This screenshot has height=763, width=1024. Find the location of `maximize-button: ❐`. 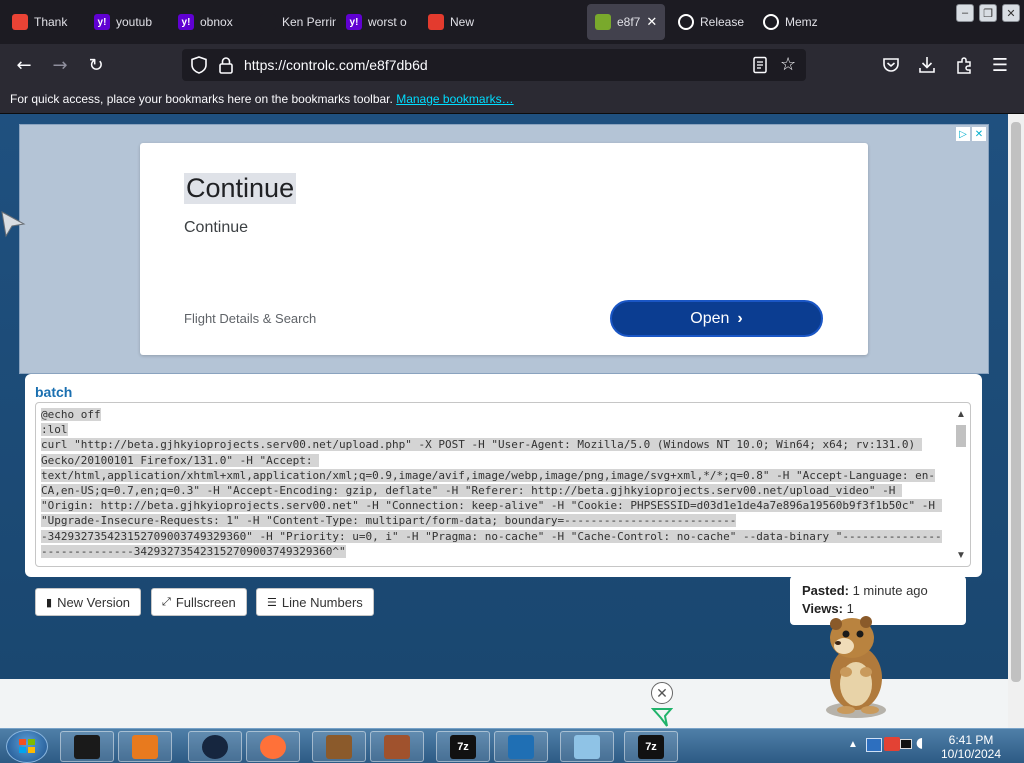

maximize-button: ❐ is located at coordinates (988, 13).